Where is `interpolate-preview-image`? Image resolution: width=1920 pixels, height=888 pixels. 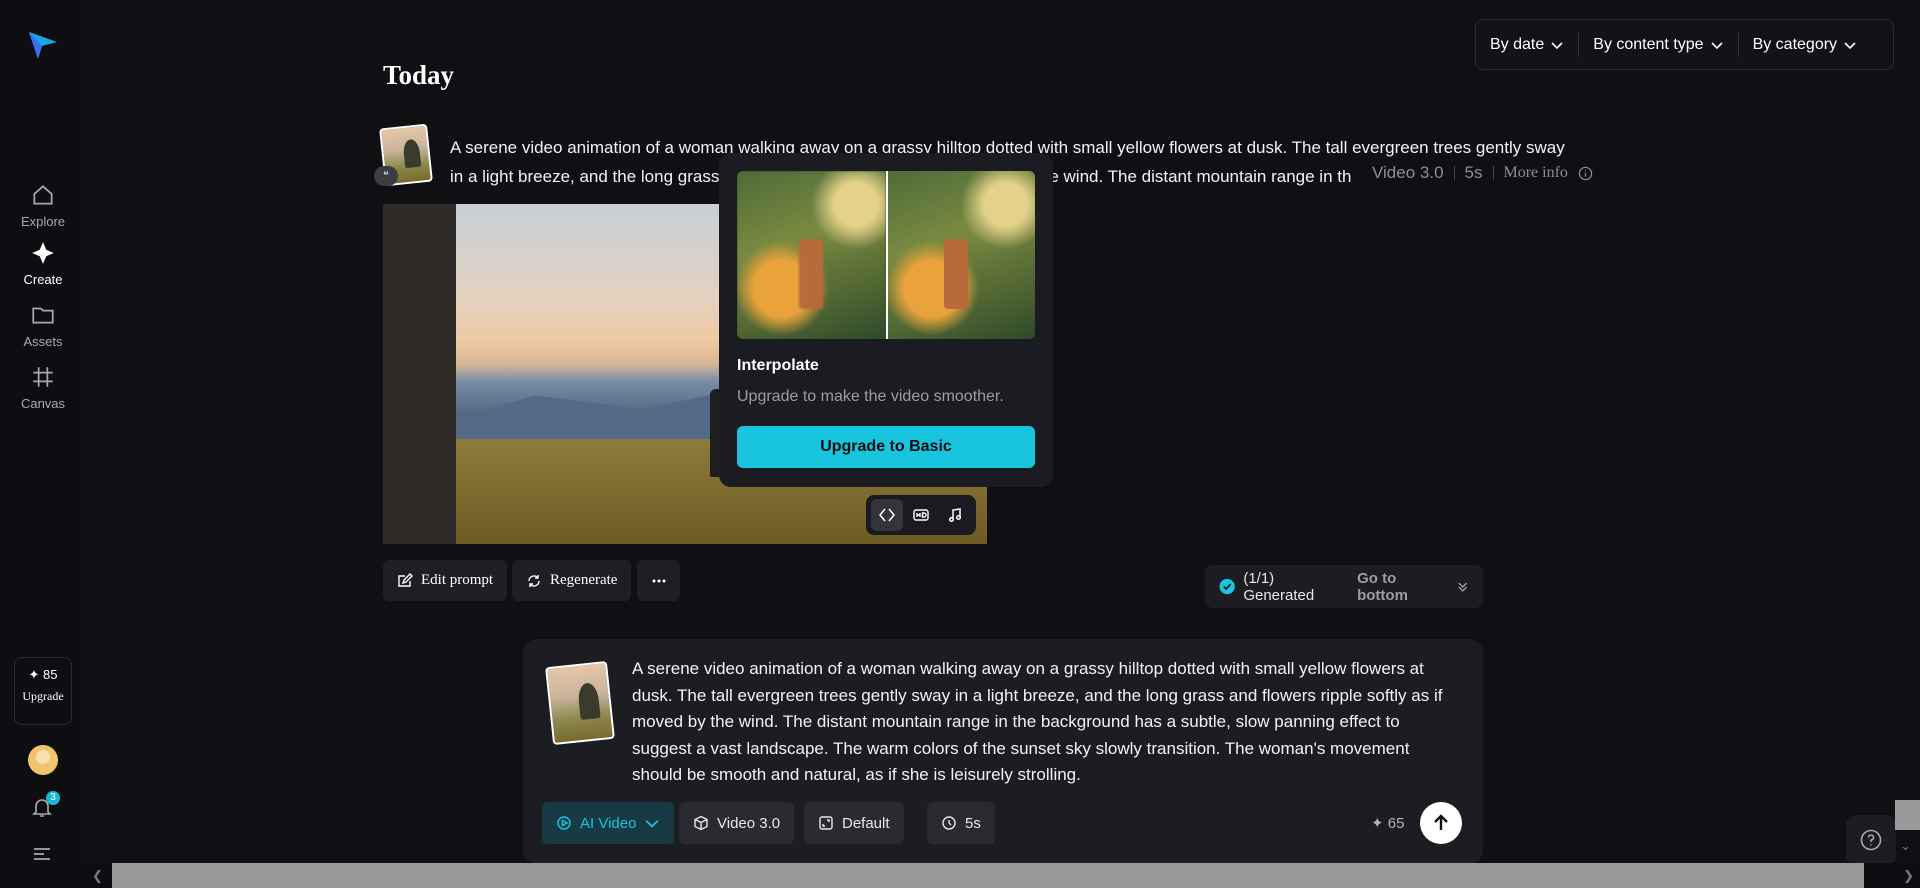 interpolate-preview-image is located at coordinates (886, 255).